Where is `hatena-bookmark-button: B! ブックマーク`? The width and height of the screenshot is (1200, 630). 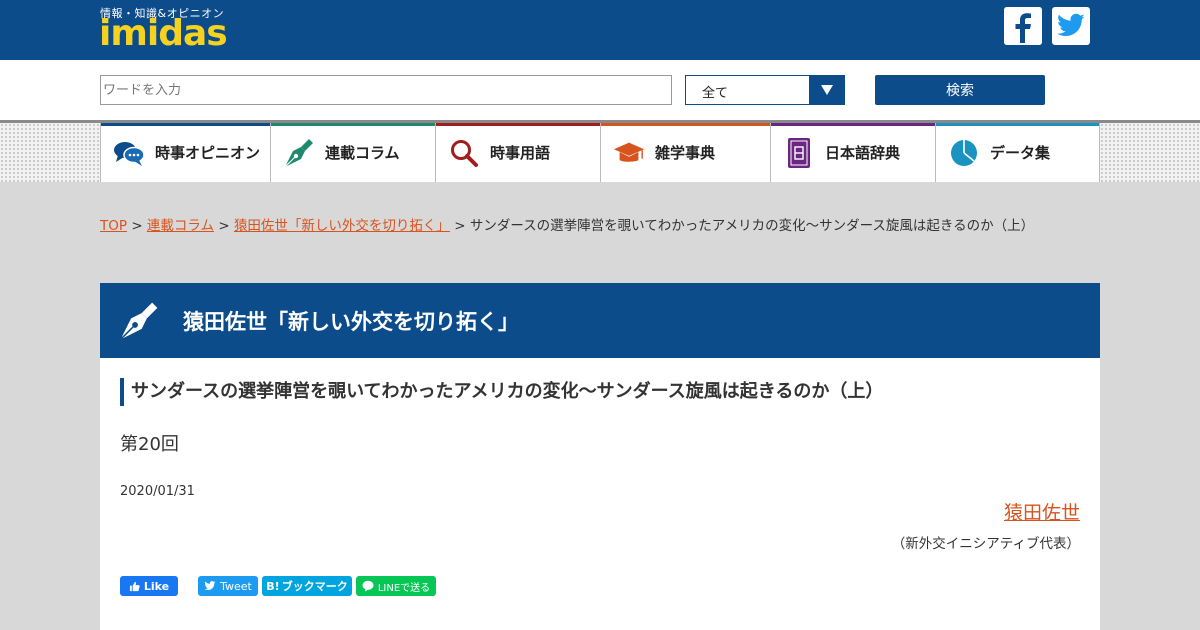
hatena-bookmark-button: B! ブックマーク is located at coordinates (307, 586).